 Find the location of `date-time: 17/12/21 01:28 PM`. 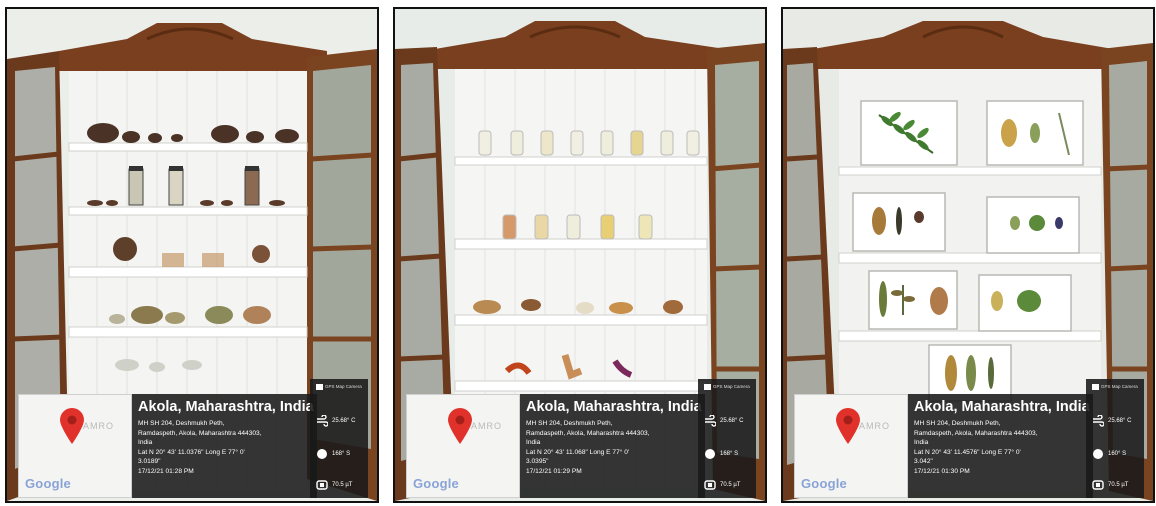

date-time: 17/12/21 01:28 PM is located at coordinates (166, 471).